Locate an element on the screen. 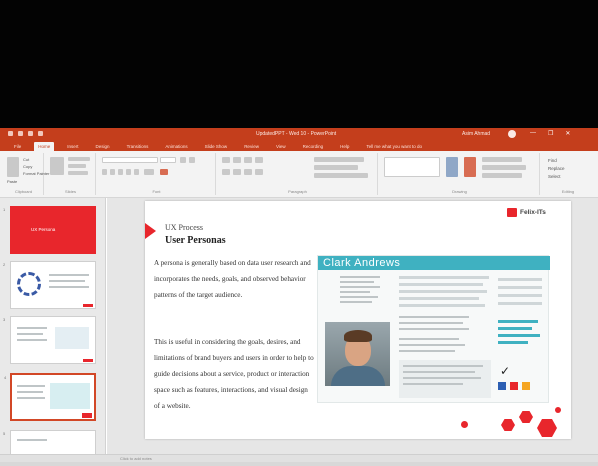 This screenshot has width=598, height=466. layout-button is located at coordinates (79, 159).